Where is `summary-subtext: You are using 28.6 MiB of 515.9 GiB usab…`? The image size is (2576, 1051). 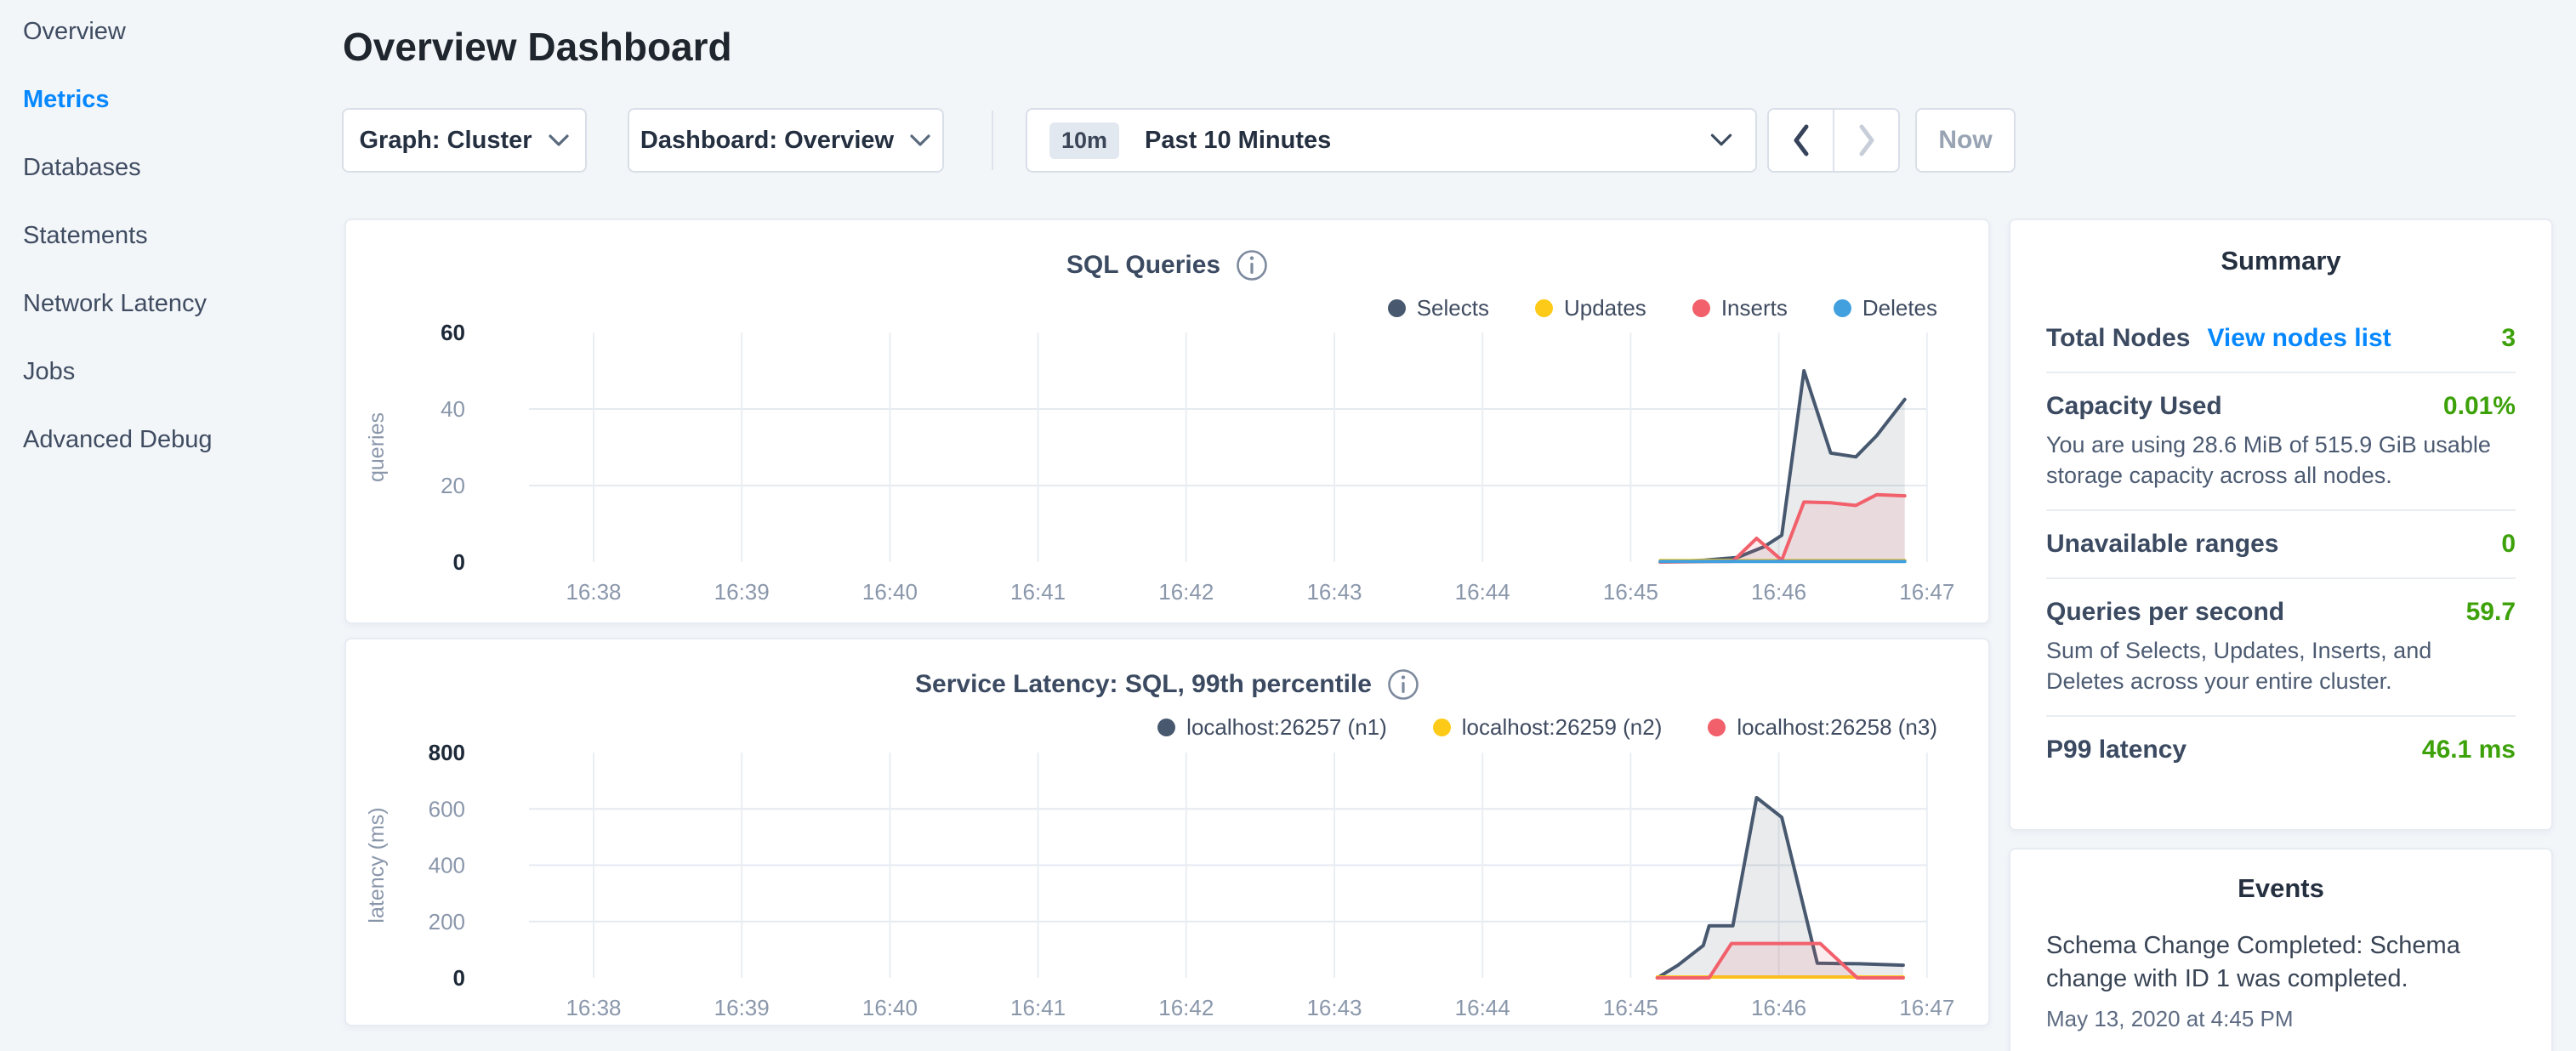
summary-subtext: You are using 28.6 MiB of 515.9 GiB usab… is located at coordinates (2268, 460).